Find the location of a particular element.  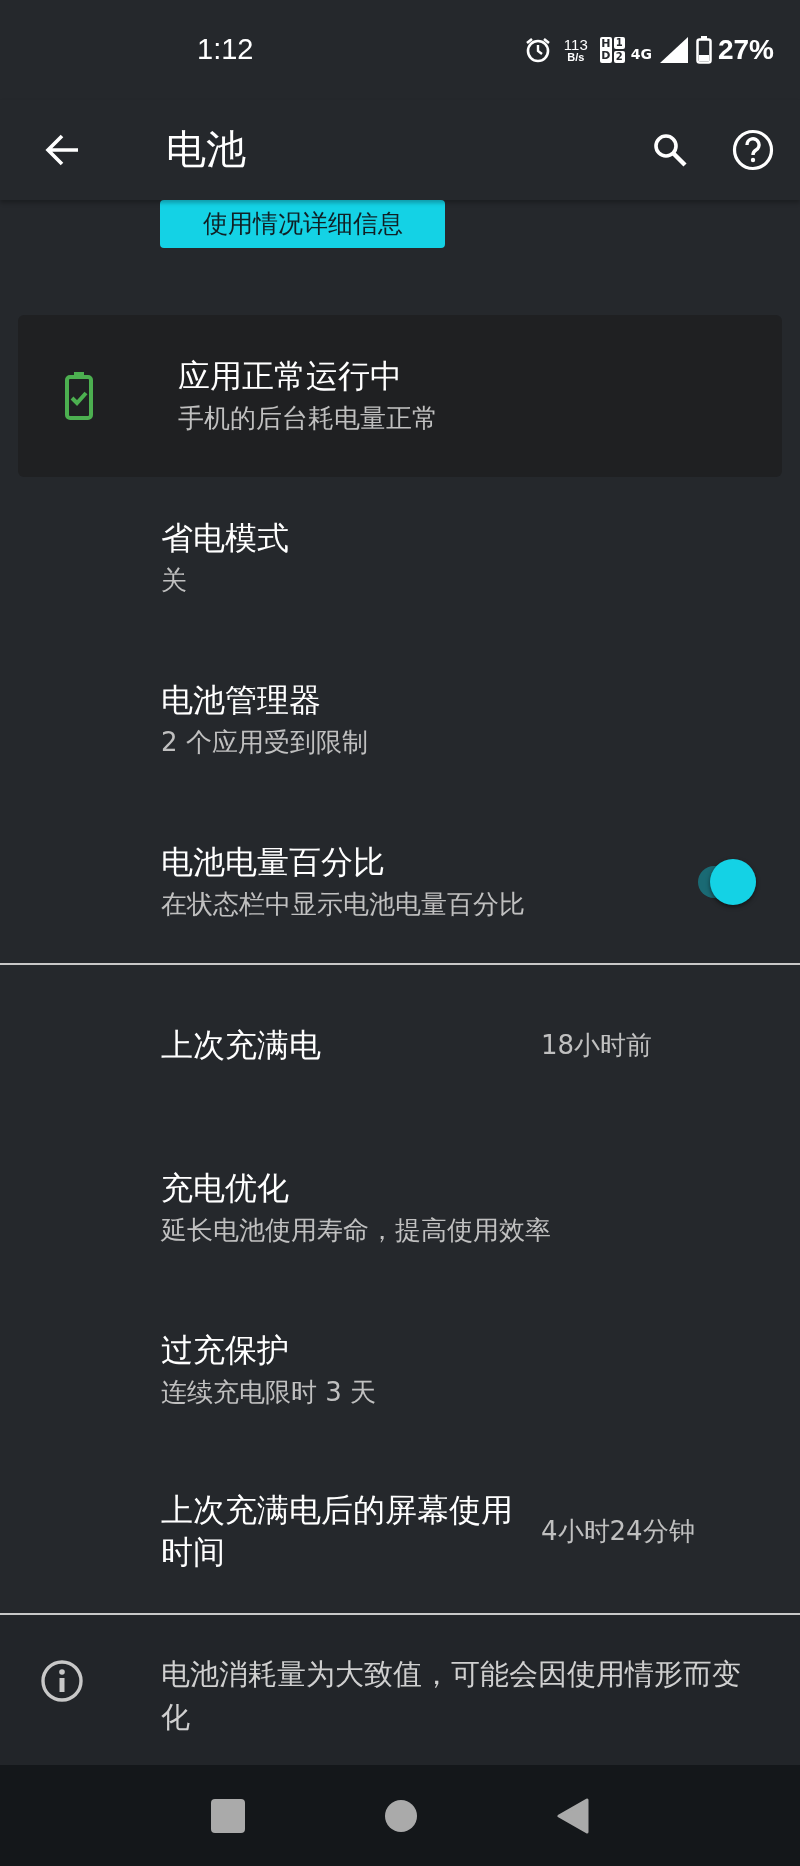

card-subtitle: 手机的后台耗电量正常 is located at coordinates (308, 418).